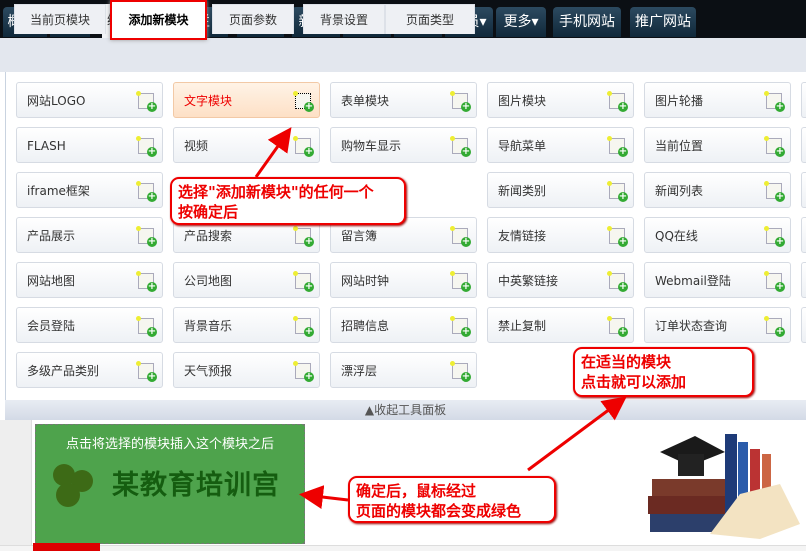 The image size is (806, 551). Describe the element at coordinates (560, 235) in the screenshot. I see `module-item: 友情链接` at that location.